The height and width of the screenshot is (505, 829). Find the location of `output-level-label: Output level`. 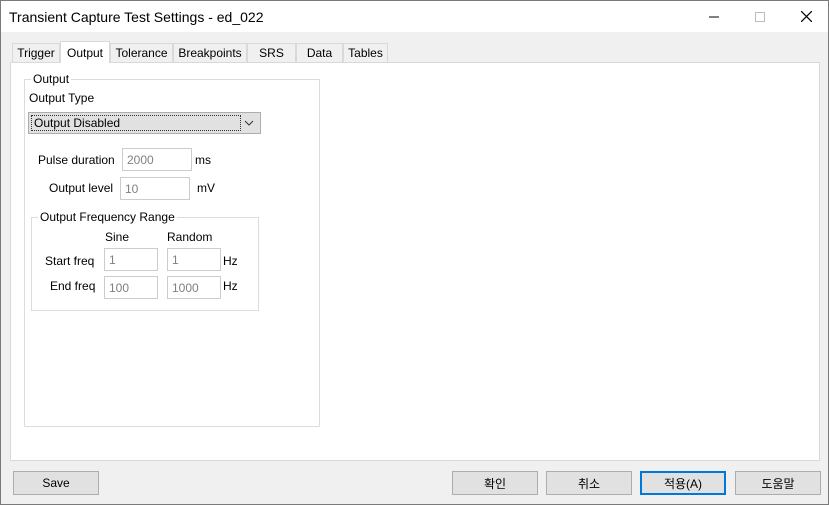

output-level-label: Output level is located at coordinates (81, 188).